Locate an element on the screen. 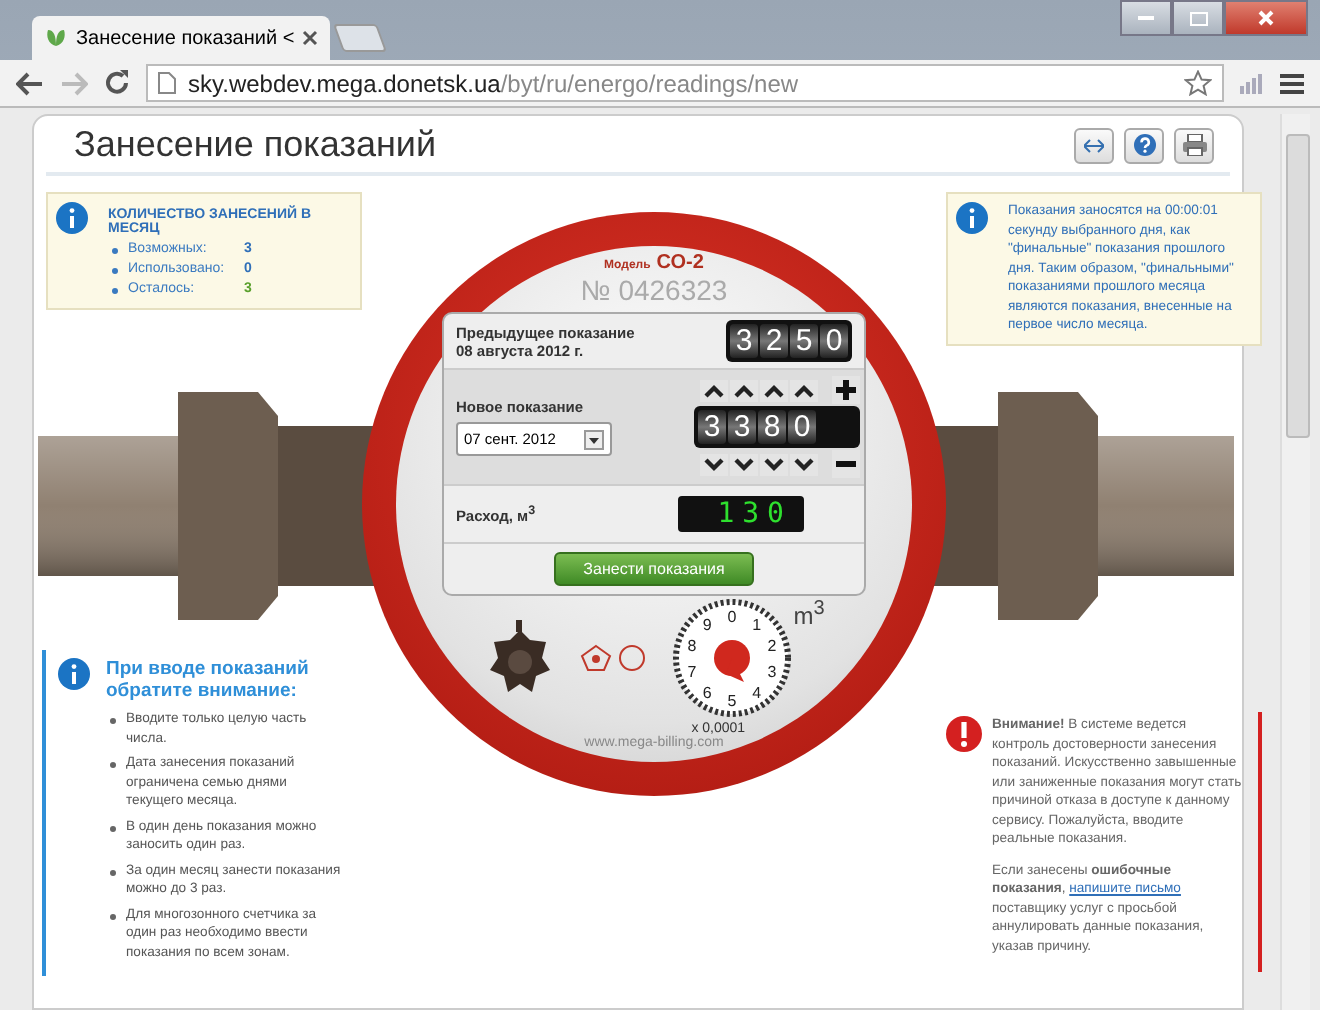  dial-drawing is located at coordinates (731, 658).